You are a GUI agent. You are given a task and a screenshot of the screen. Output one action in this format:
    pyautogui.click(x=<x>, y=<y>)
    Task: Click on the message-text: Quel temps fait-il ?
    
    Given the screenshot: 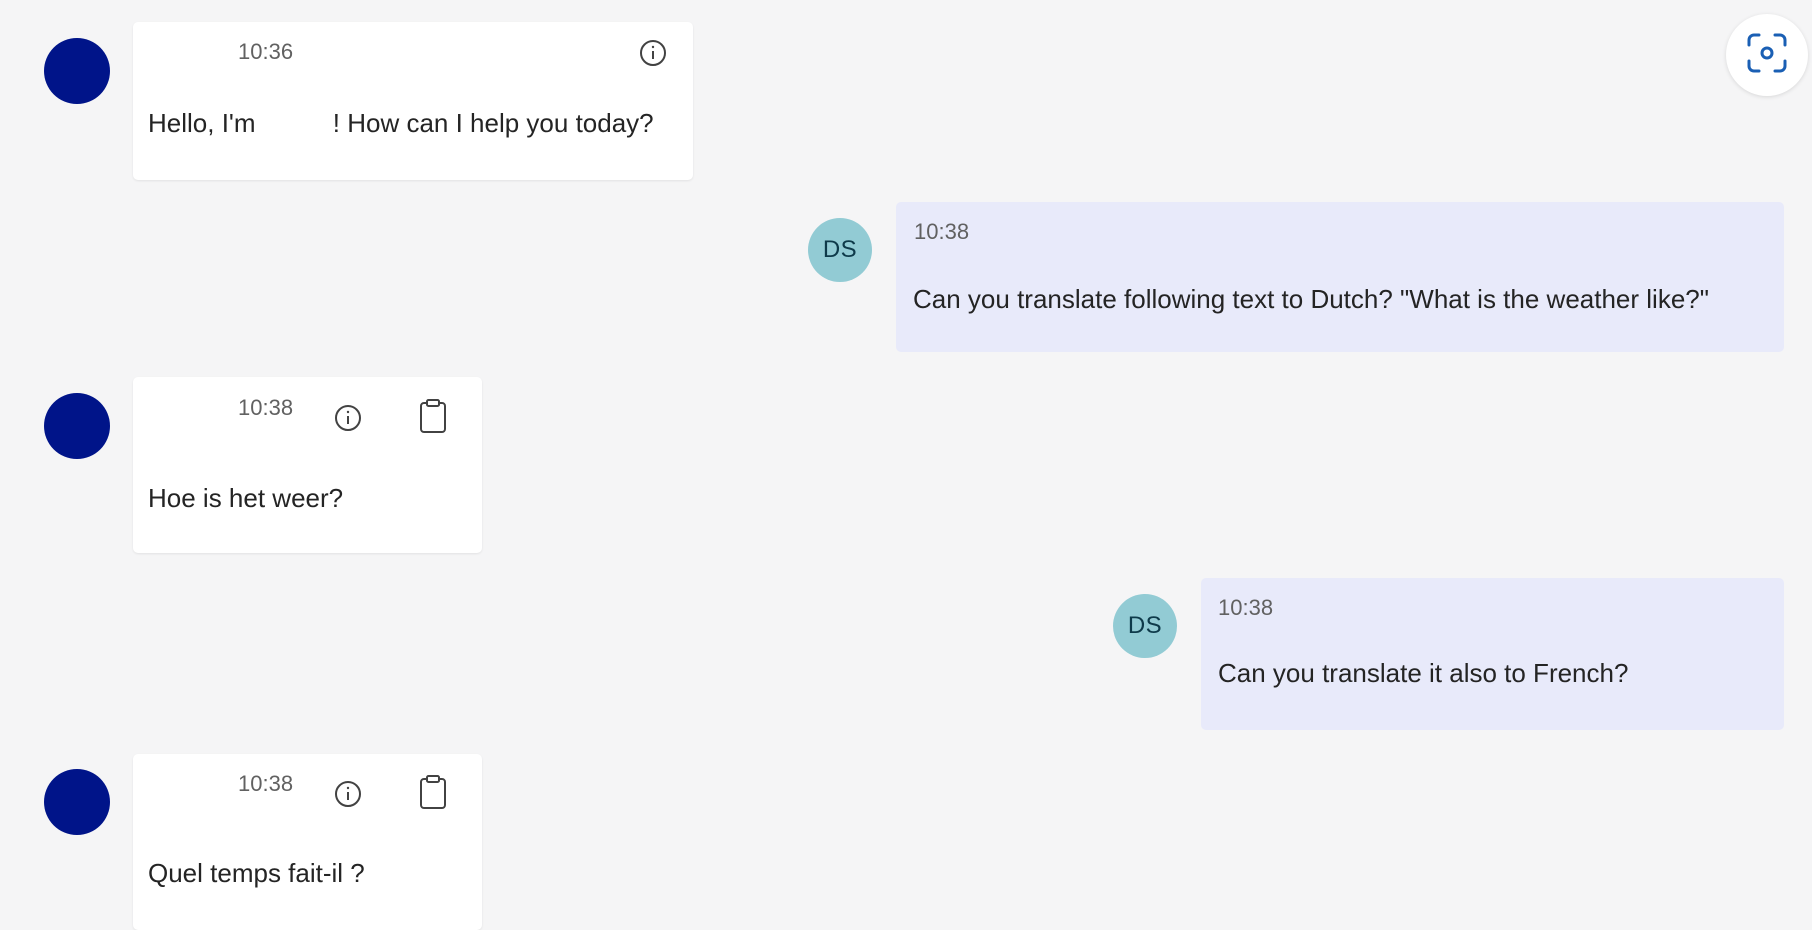 What is the action you would take?
    pyautogui.click(x=256, y=873)
    